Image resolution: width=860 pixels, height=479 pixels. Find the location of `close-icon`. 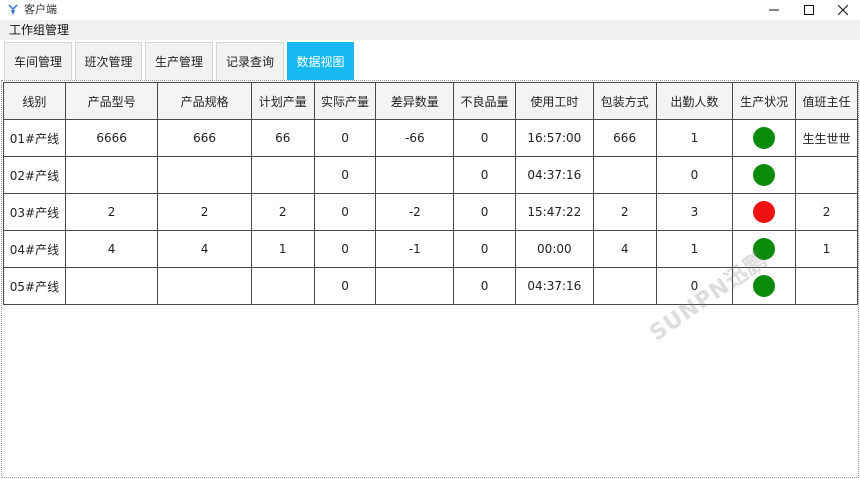

close-icon is located at coordinates (843, 10).